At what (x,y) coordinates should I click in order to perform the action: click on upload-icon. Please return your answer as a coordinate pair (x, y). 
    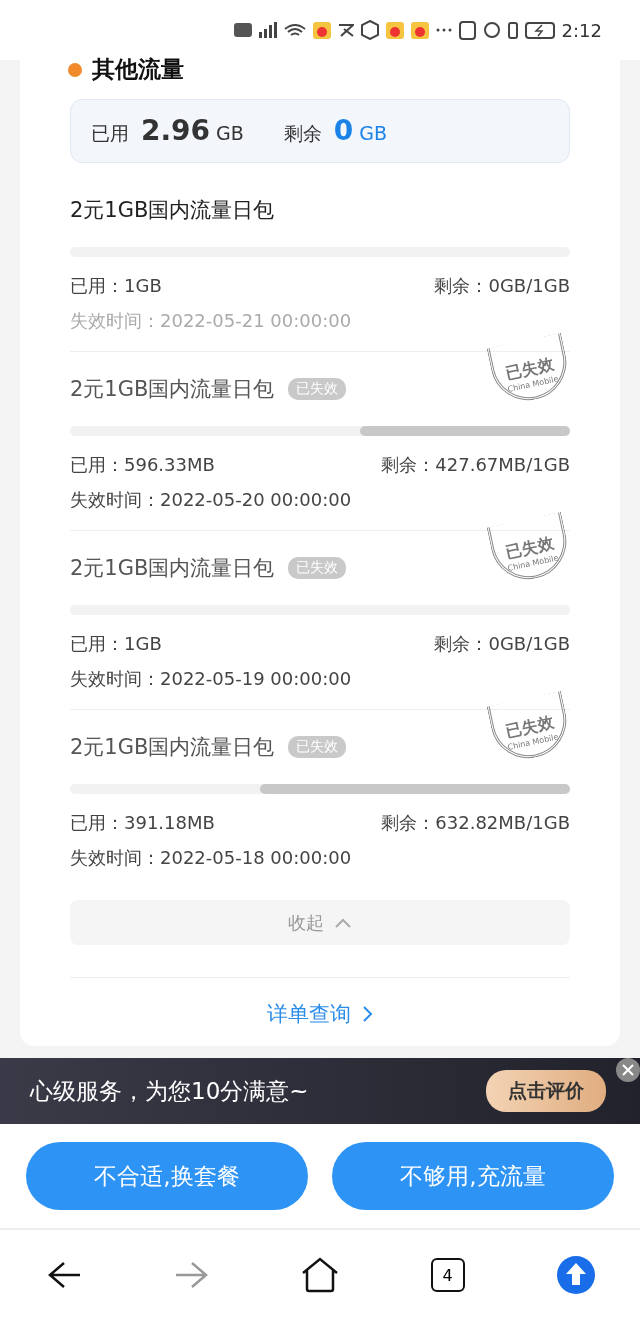
    Looking at the image, I should click on (576, 1275).